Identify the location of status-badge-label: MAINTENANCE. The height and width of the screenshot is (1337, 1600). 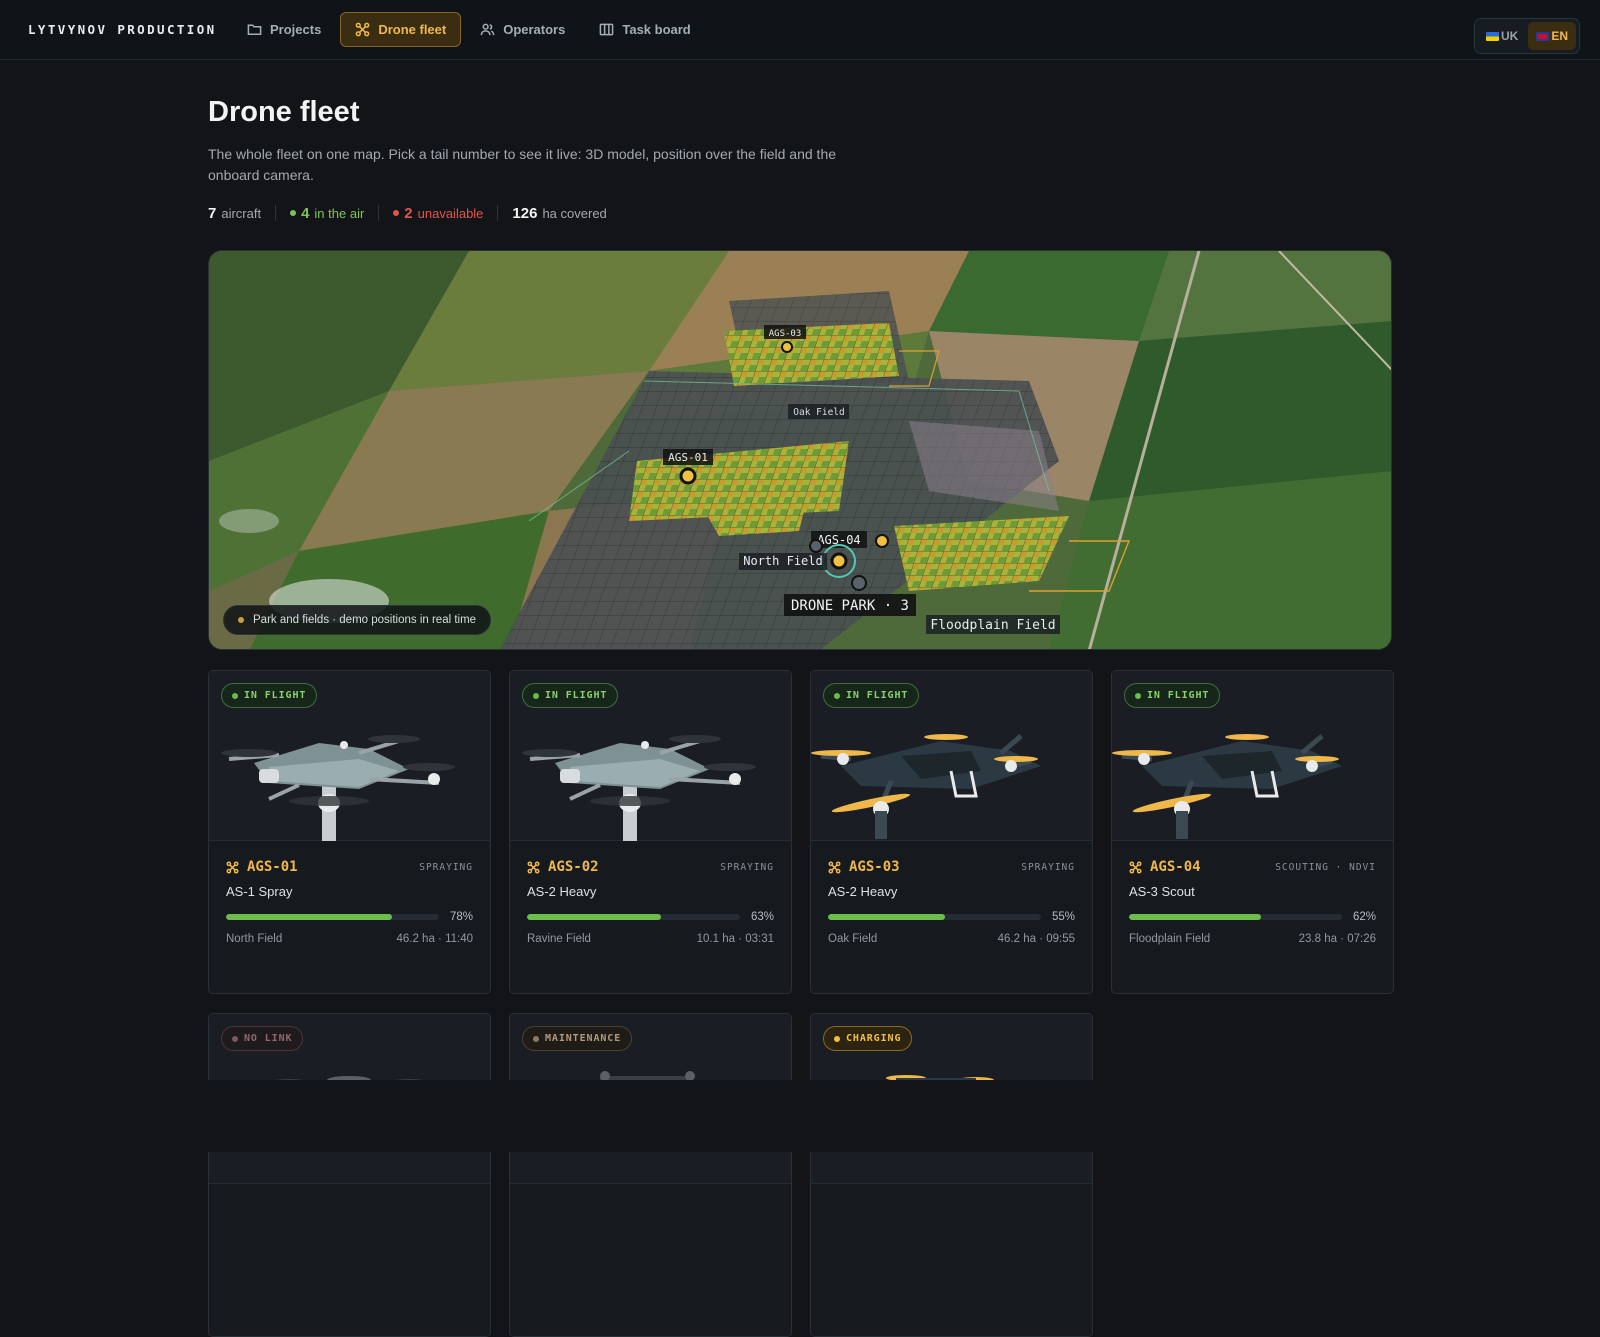
(583, 1038).